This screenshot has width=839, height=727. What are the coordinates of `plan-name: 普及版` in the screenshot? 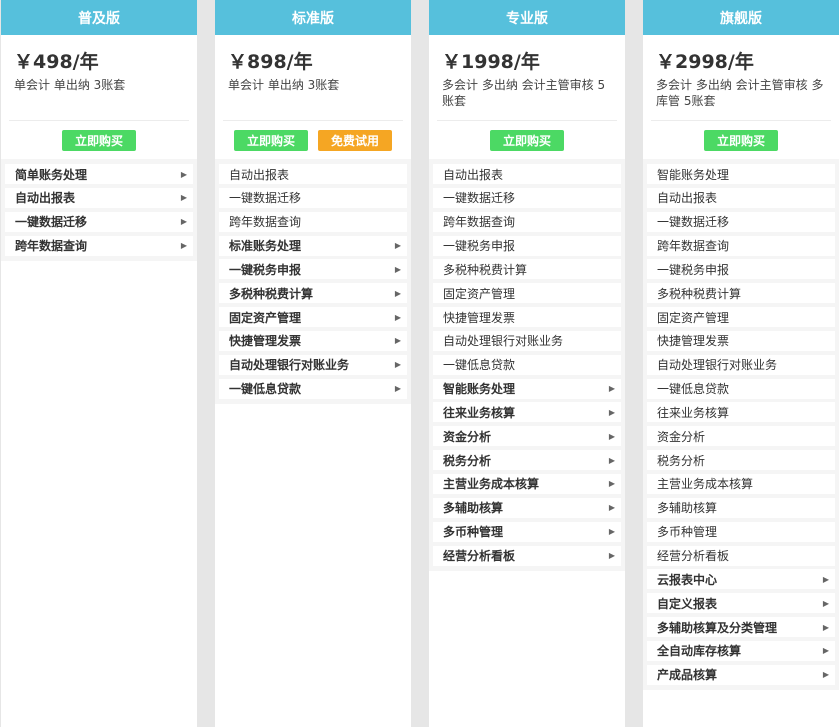 It's located at (99, 17).